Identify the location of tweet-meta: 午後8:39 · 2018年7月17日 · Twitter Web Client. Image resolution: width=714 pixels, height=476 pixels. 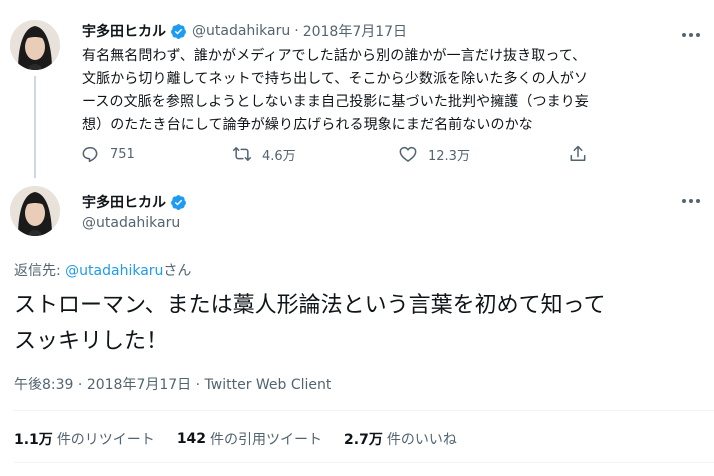
(172, 384).